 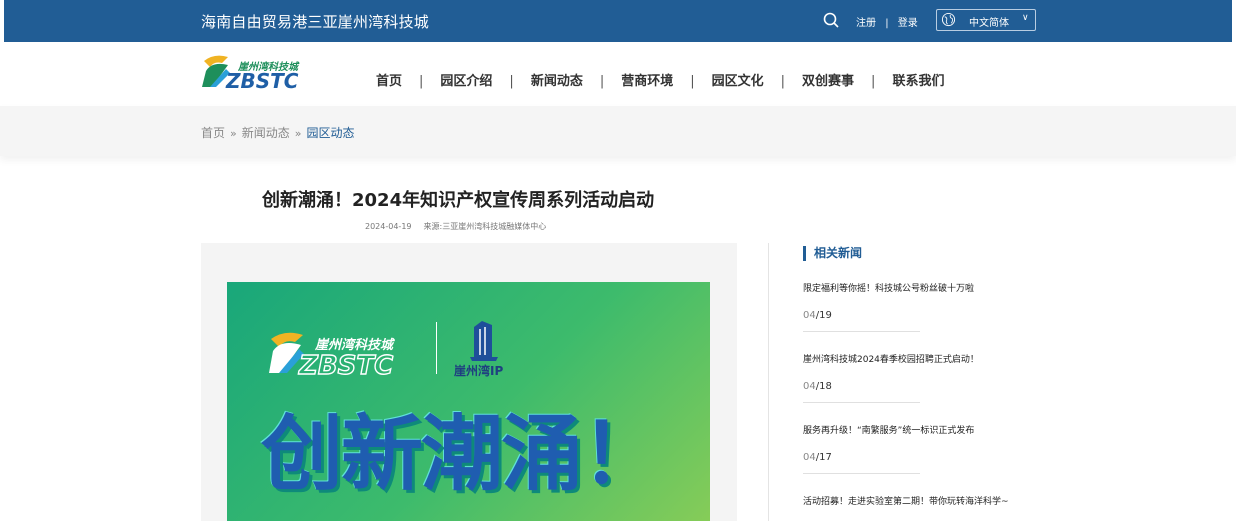 I want to click on article-title: 创新潮涌！2024年知识产权宣传周系列活动启动, so click(x=458, y=200).